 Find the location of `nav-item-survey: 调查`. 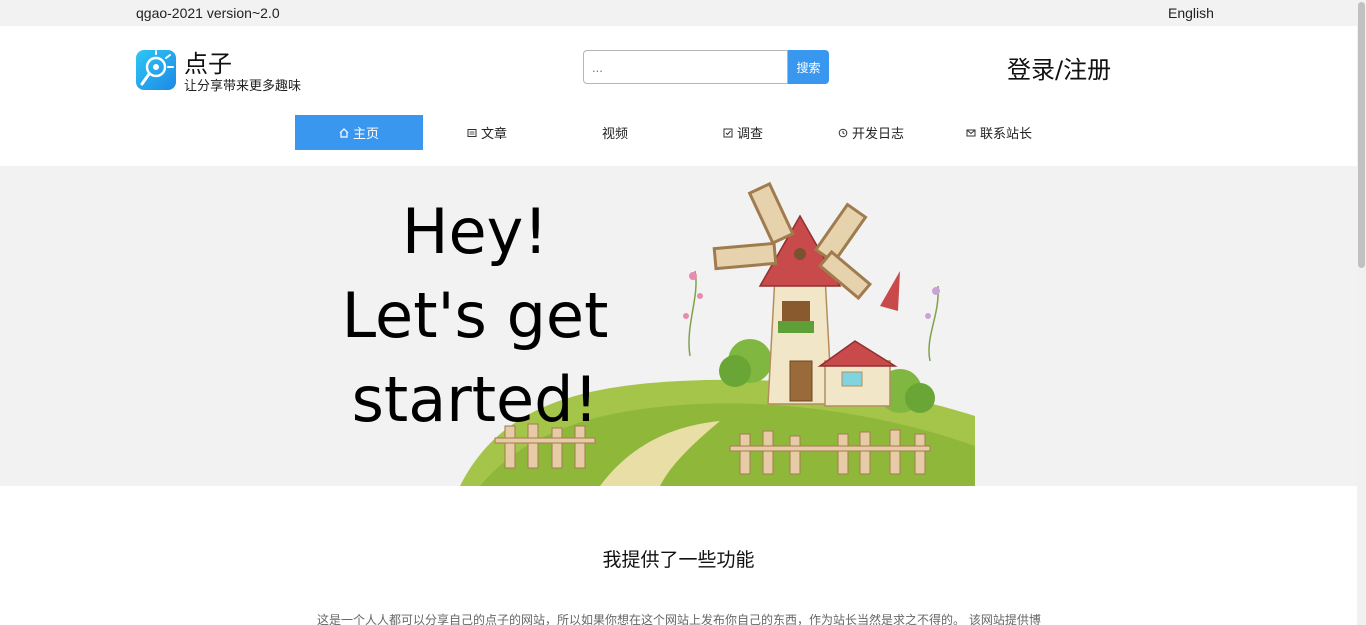

nav-item-survey: 调查 is located at coordinates (743, 132).